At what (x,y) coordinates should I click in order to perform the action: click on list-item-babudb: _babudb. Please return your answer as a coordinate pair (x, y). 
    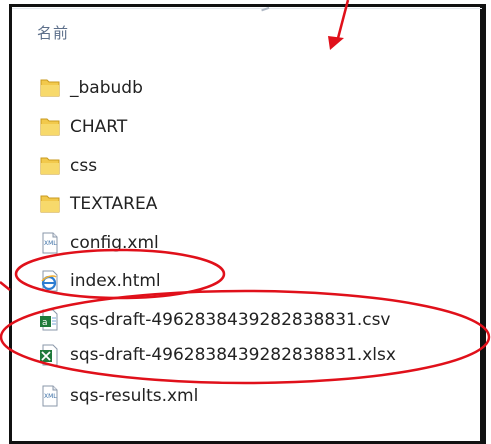
    Looking at the image, I should click on (90, 88).